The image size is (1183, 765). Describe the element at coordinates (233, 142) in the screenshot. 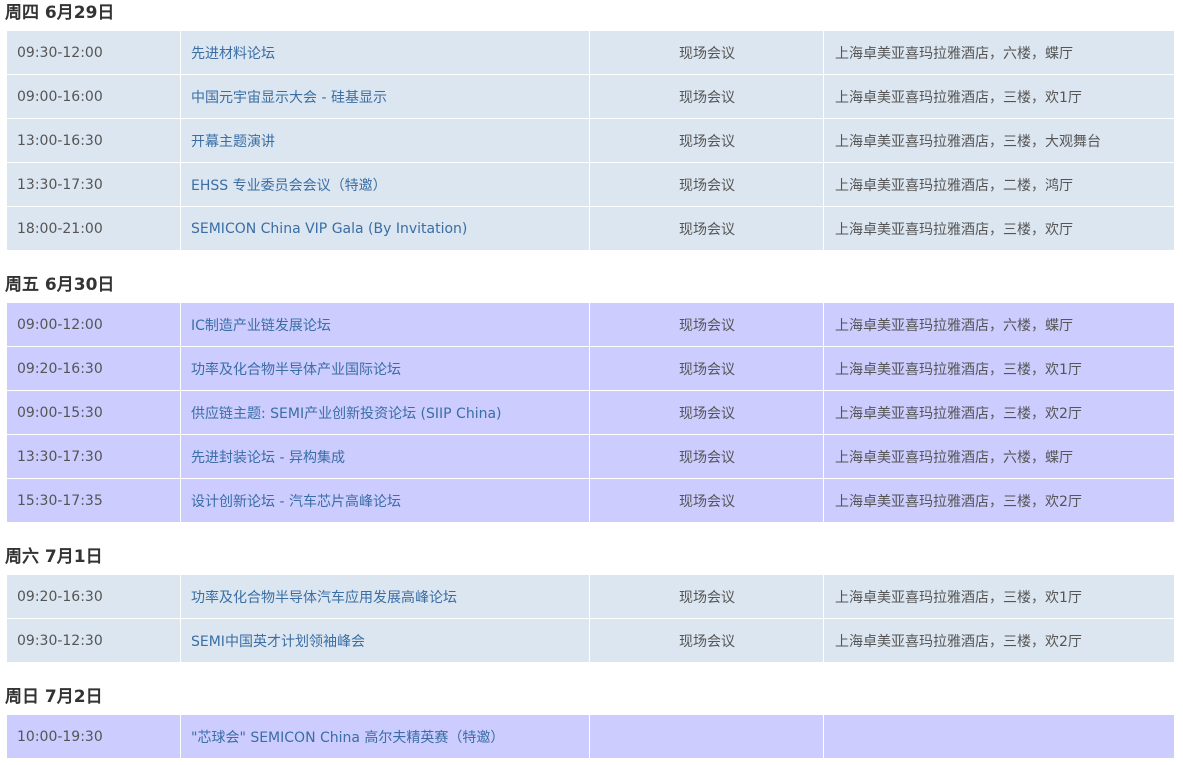

I see `session-title-link: 开幕主题演讲` at that location.